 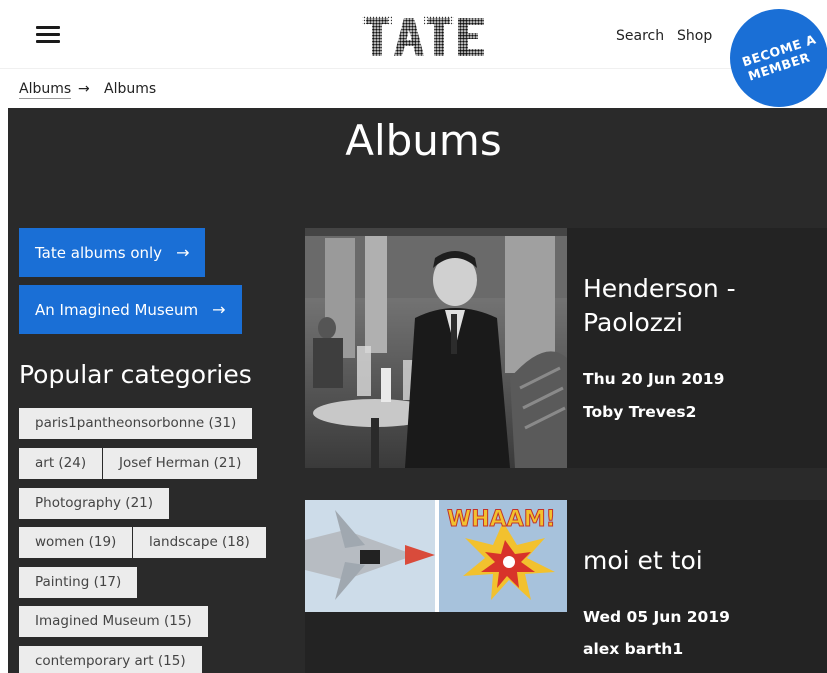 I want to click on breadcrumb-current: Albums, so click(x=130, y=89).